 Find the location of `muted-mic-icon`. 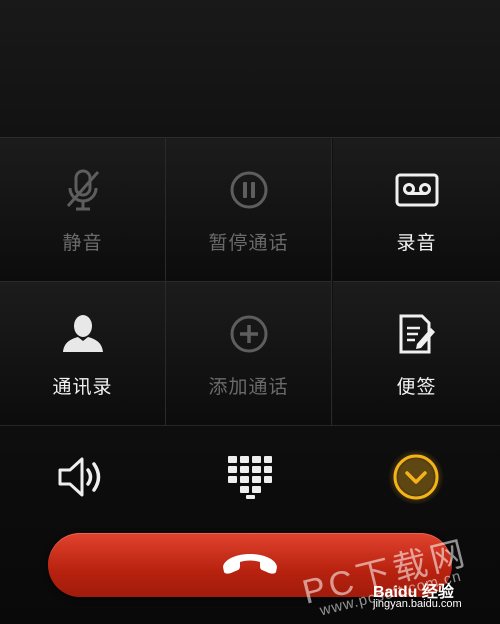

muted-mic-icon is located at coordinates (83, 190).